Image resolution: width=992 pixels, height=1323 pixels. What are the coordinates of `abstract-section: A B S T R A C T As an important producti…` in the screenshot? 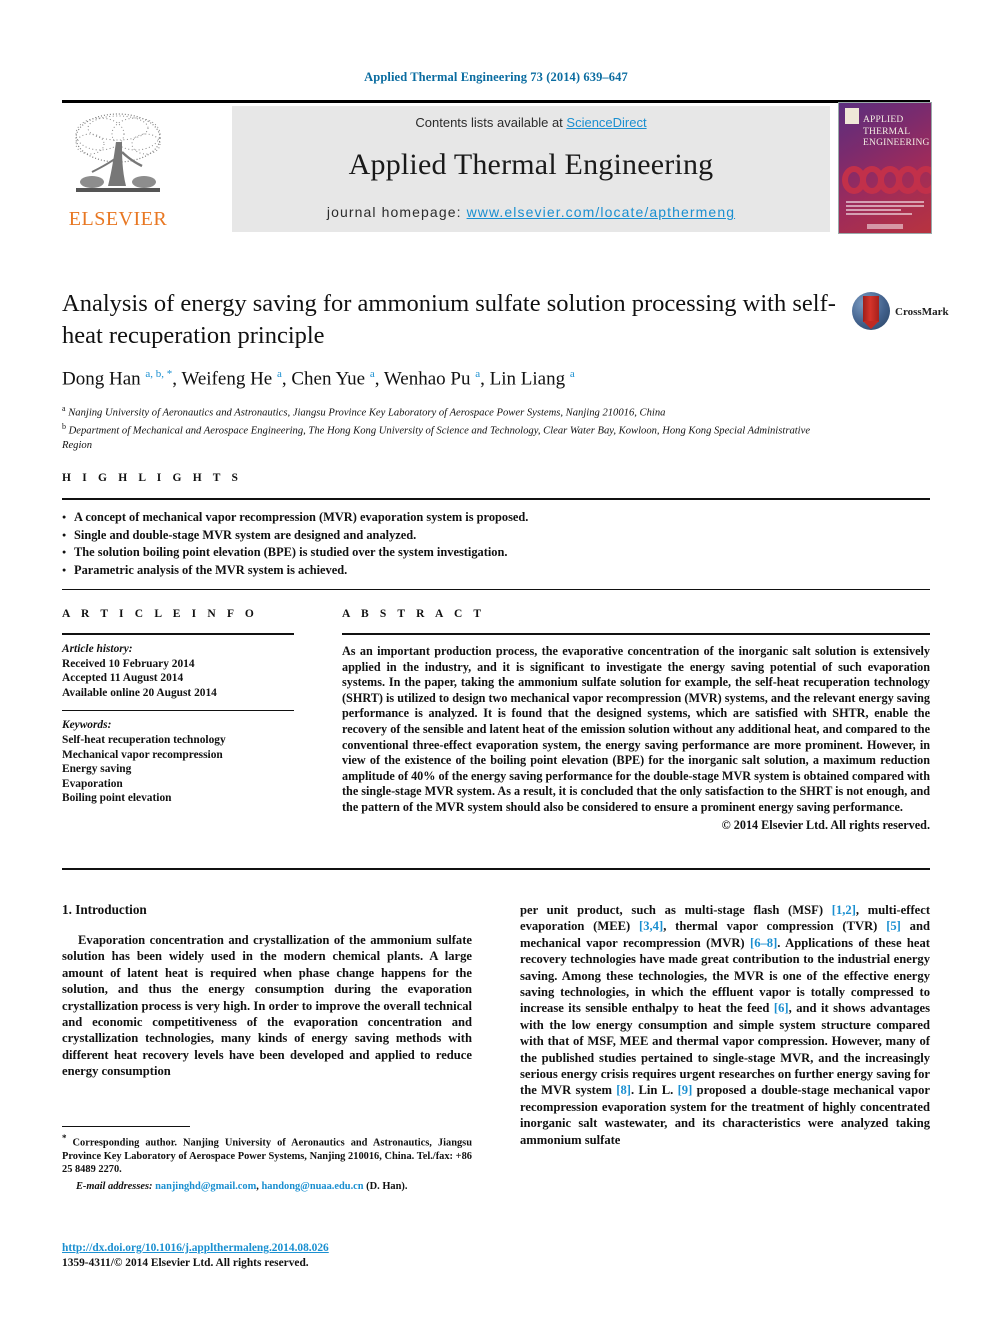 It's located at (636, 720).